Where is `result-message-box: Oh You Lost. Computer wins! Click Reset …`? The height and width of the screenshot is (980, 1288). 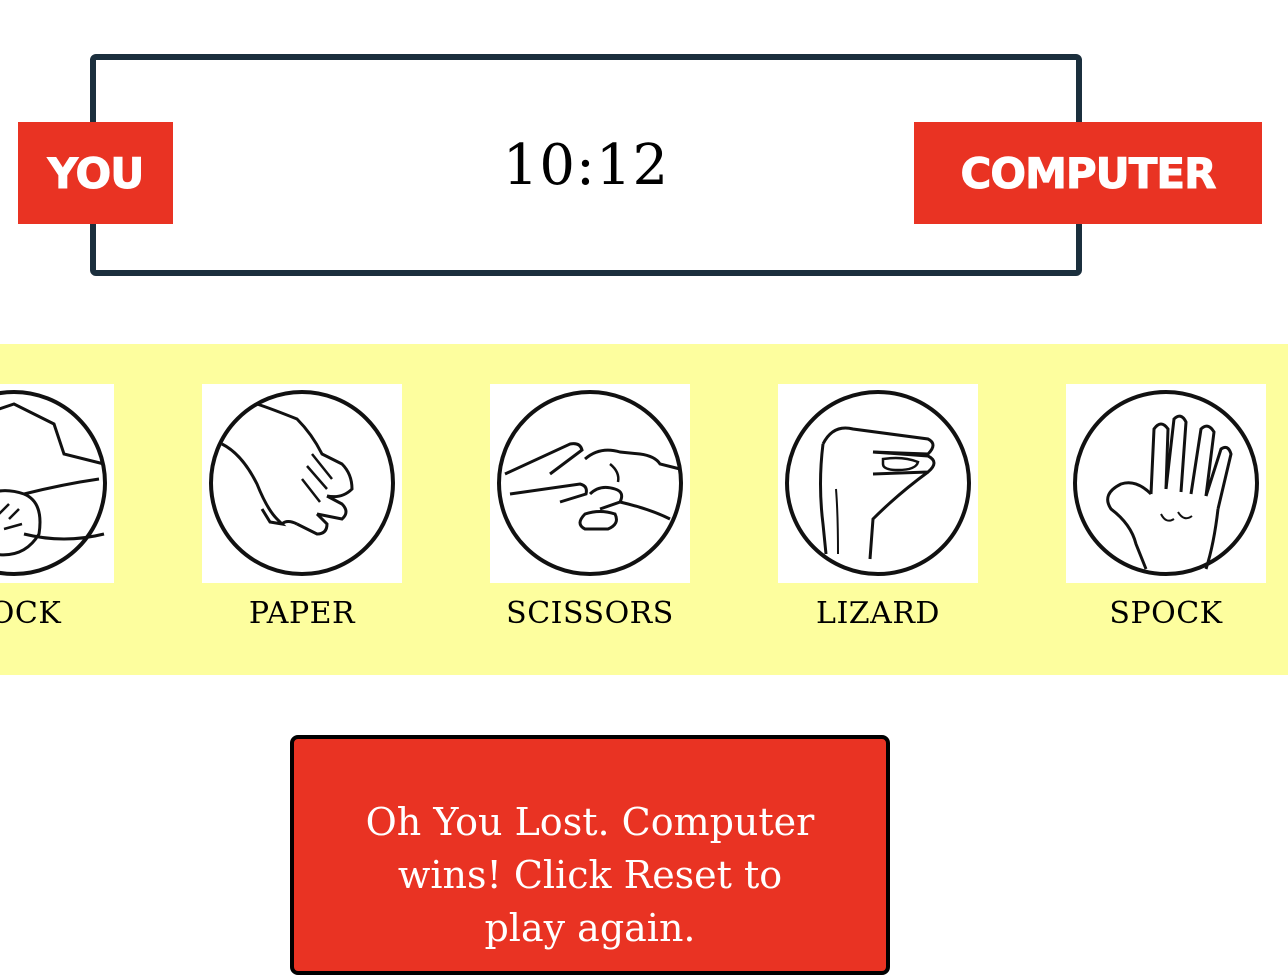 result-message-box: Oh You Lost. Computer wins! Click Reset … is located at coordinates (590, 855).